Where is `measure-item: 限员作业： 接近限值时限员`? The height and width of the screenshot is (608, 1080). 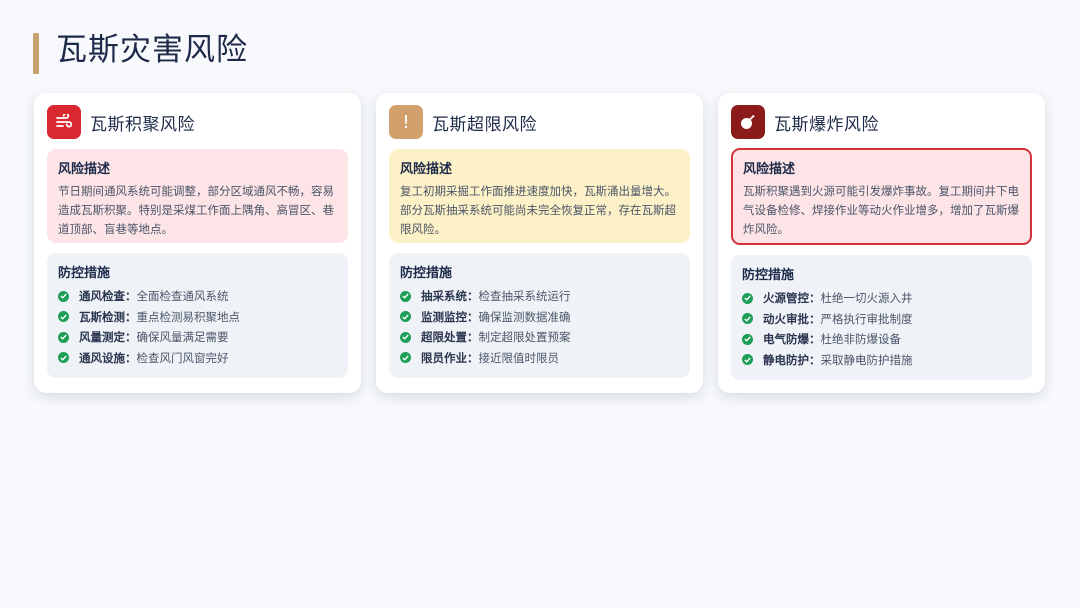 measure-item: 限员作业： 接近限值时限员 is located at coordinates (540, 358).